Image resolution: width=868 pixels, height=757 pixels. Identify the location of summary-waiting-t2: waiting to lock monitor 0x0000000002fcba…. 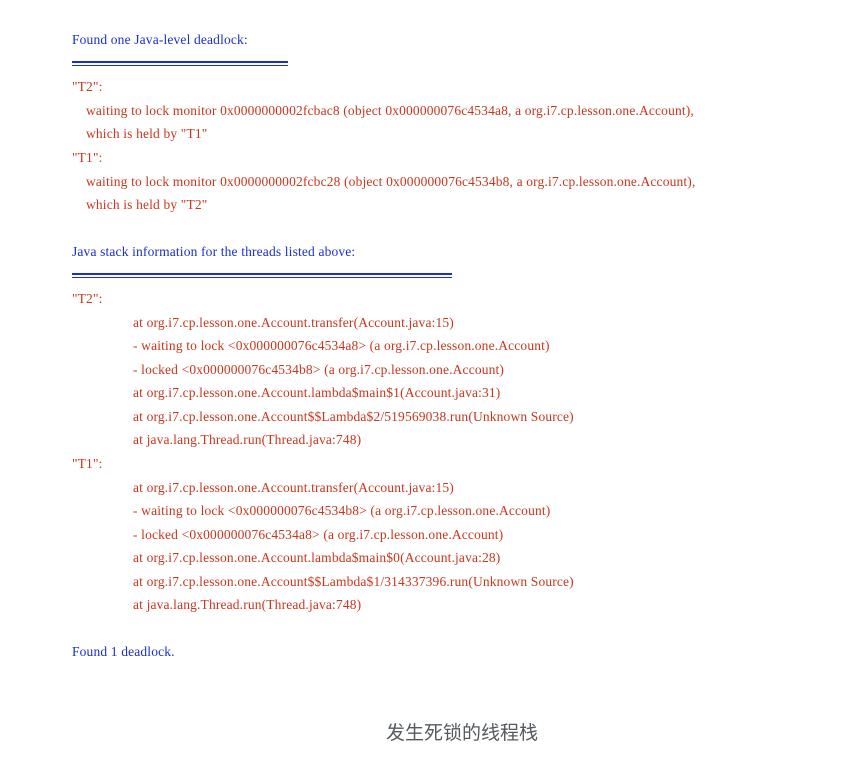
(390, 110).